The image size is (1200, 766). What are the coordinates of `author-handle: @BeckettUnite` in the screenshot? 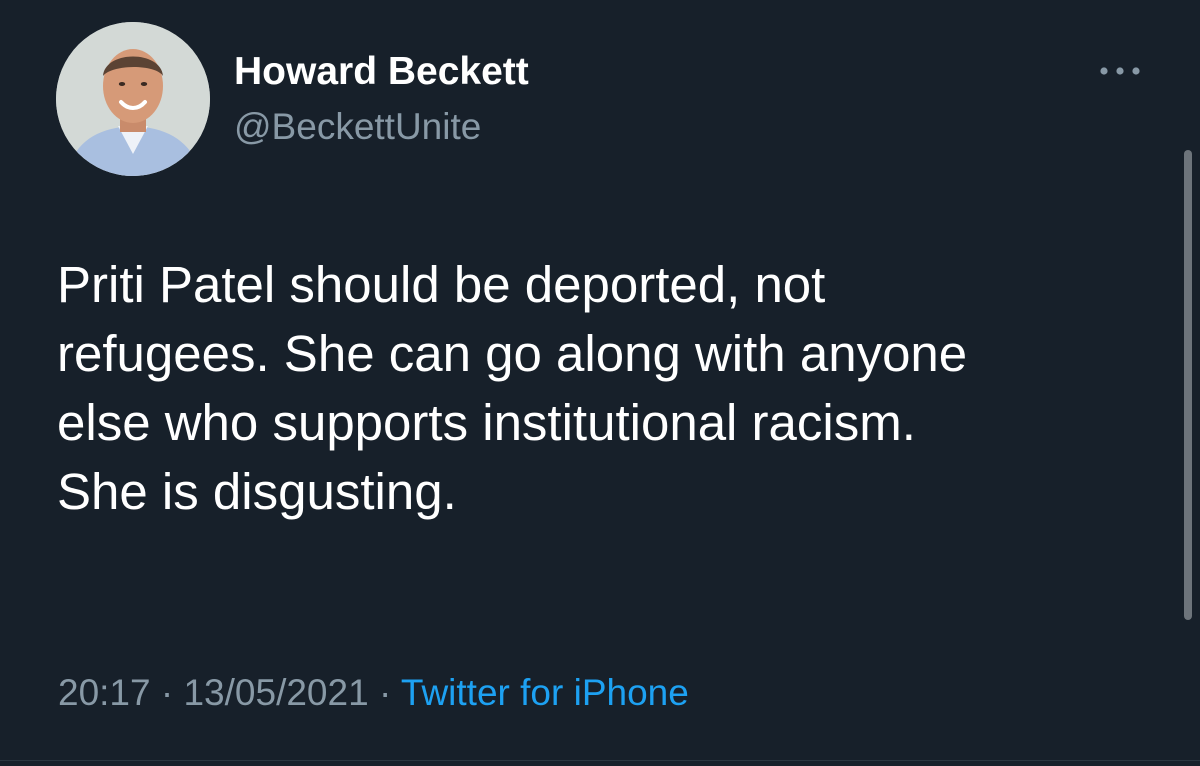 It's located at (357, 127).